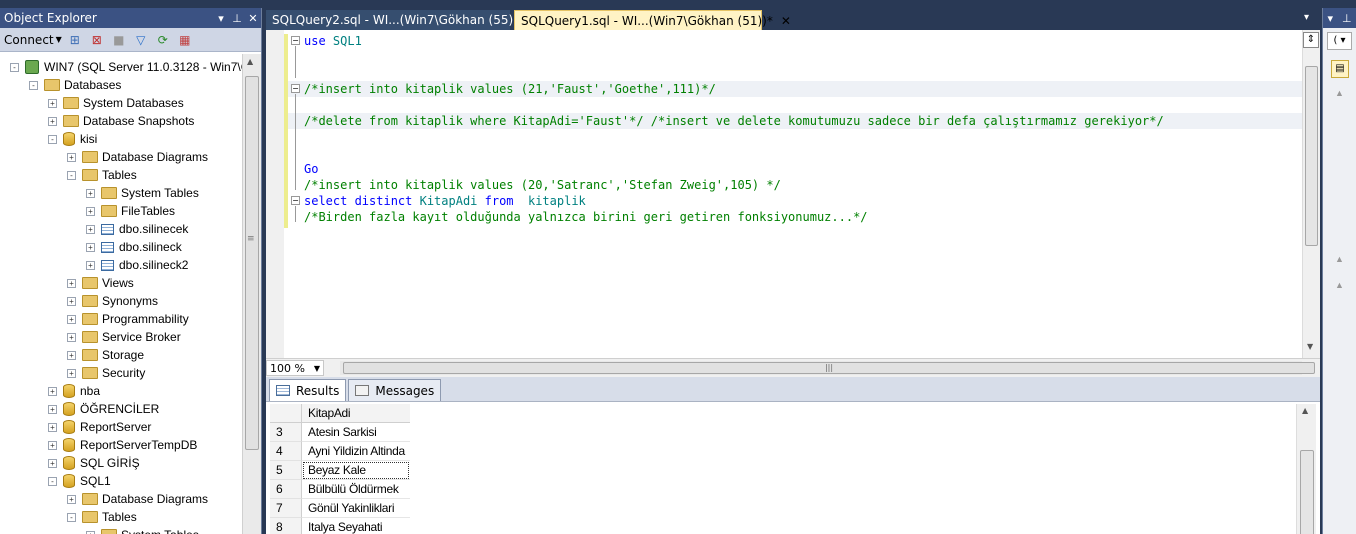  I want to click on tree-node: + dbo.silineck2, so click(137, 265).